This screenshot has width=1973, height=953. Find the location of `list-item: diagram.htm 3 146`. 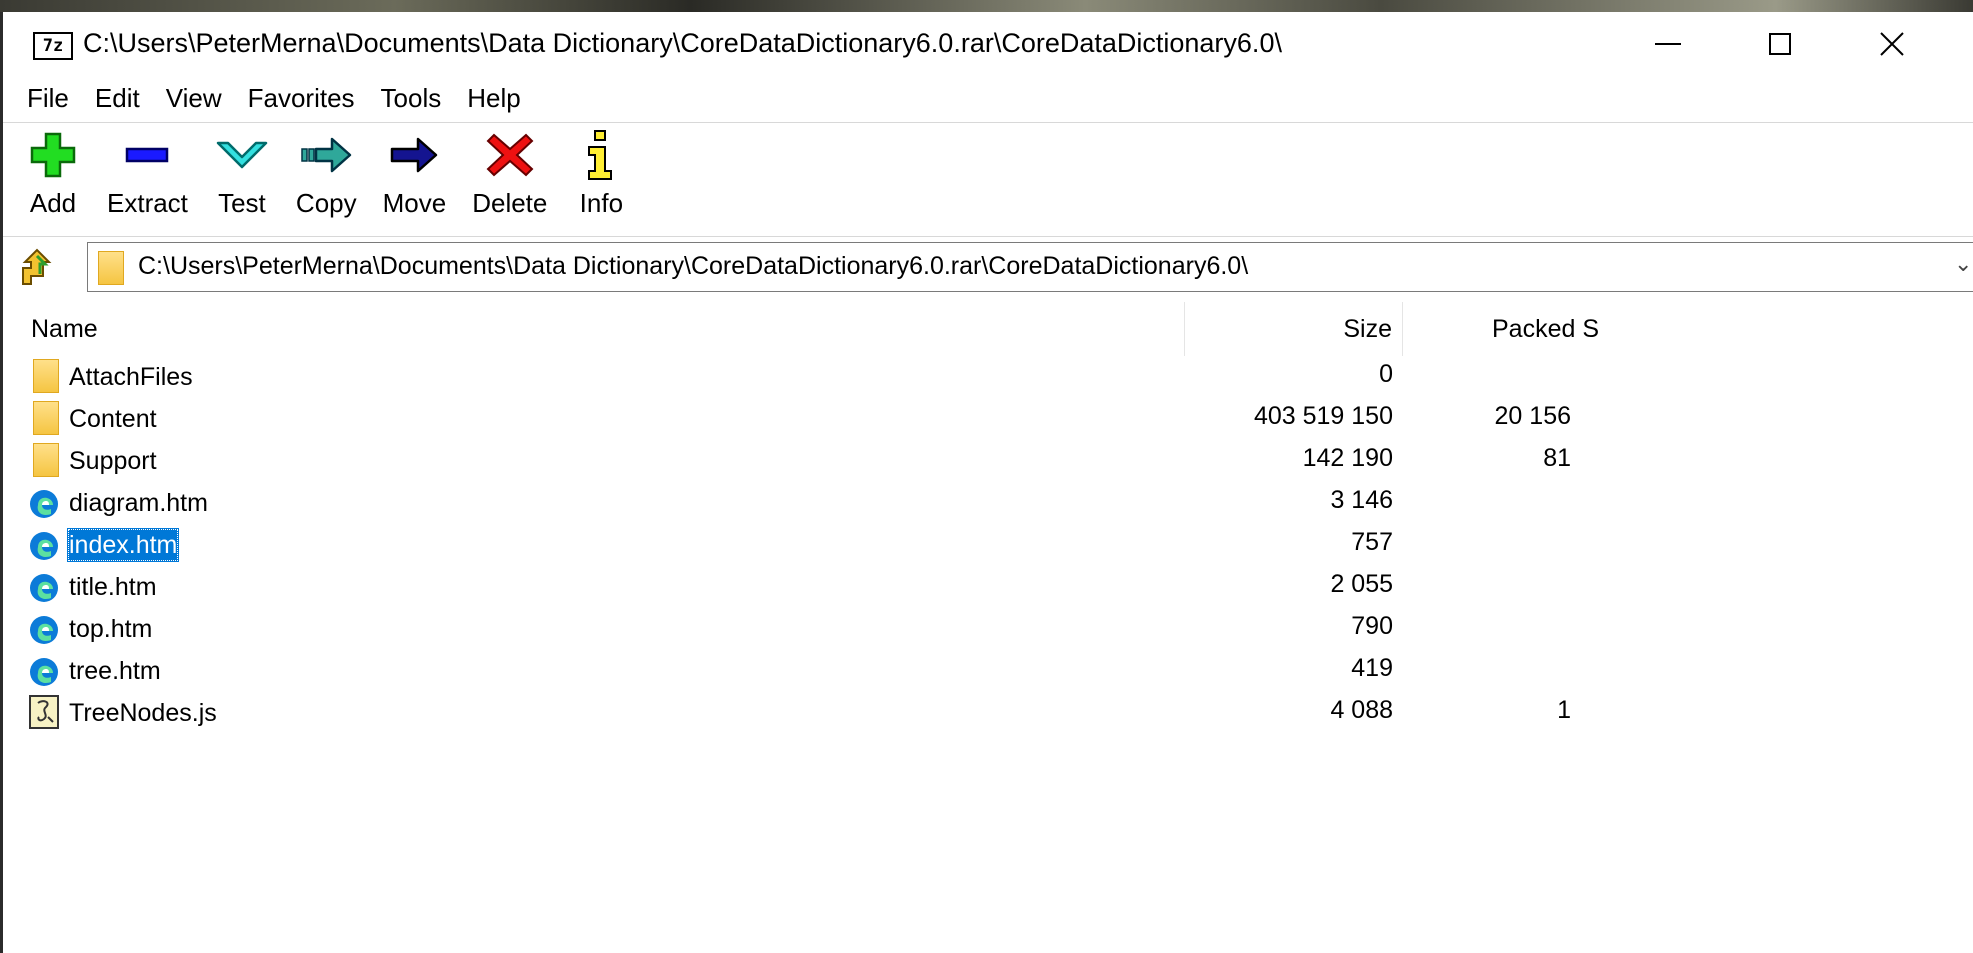

list-item: diagram.htm 3 146 is located at coordinates (988, 503).